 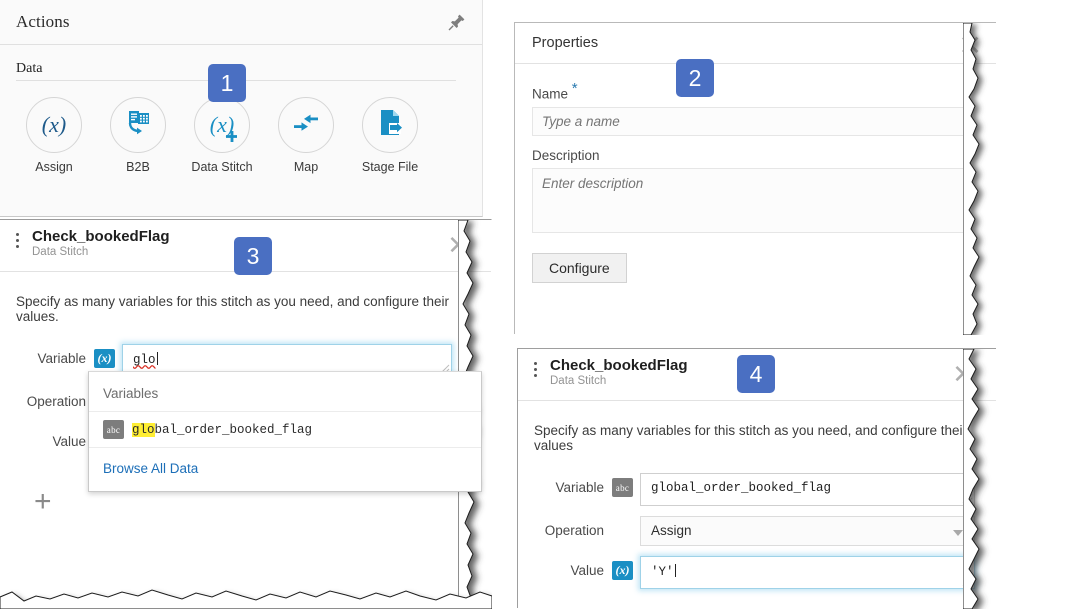 I want to click on stage-file-icon, so click(x=390, y=125).